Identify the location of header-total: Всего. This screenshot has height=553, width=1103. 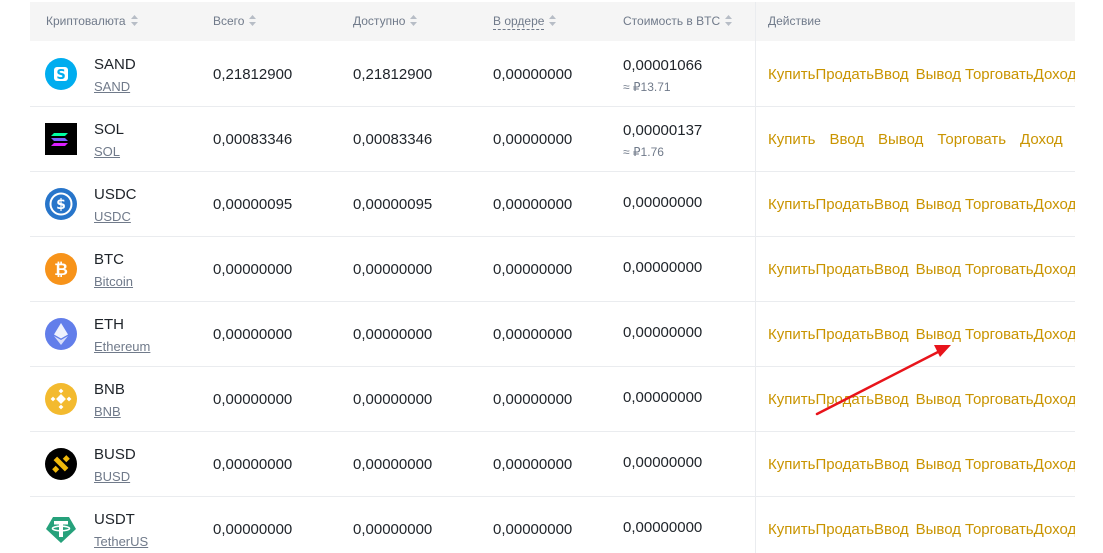
(235, 21).